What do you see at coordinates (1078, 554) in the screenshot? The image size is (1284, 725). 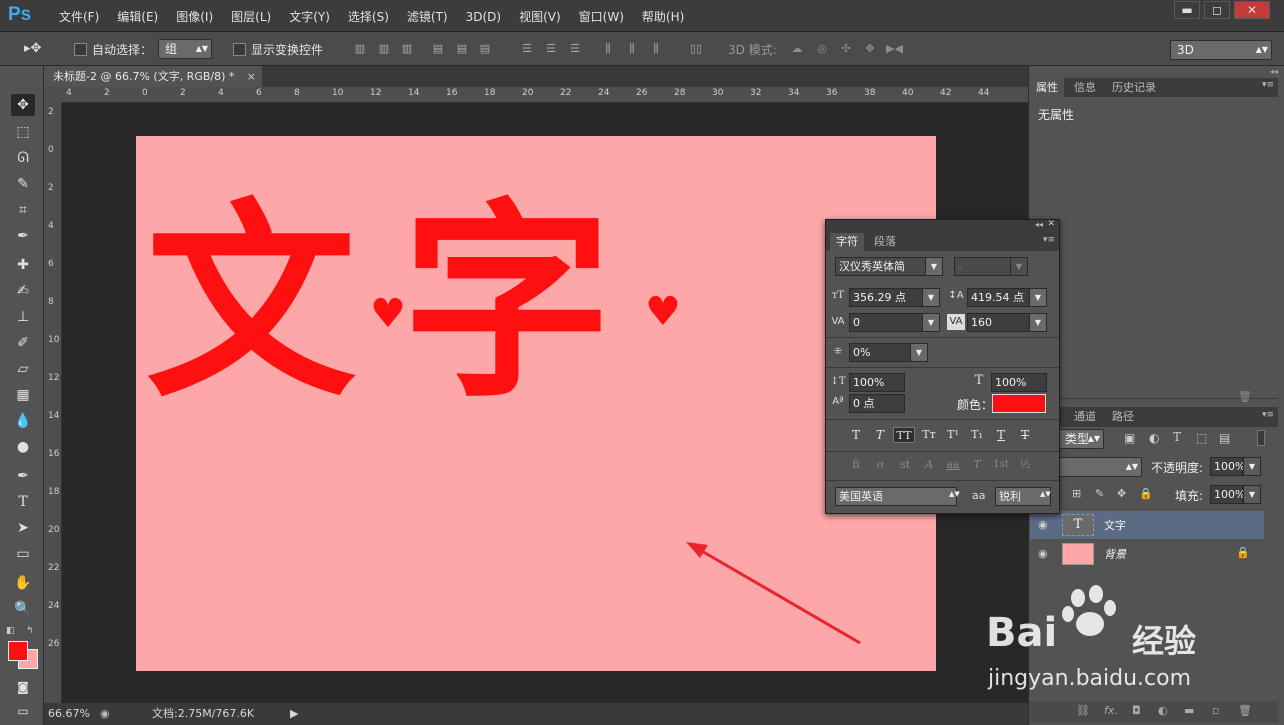 I see `background-layer-thumbnail` at bounding box center [1078, 554].